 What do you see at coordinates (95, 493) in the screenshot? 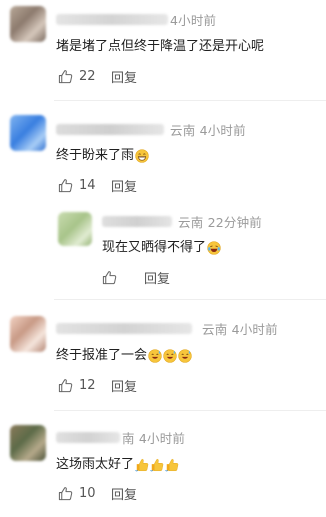
I see `like-count: 10` at bounding box center [95, 493].